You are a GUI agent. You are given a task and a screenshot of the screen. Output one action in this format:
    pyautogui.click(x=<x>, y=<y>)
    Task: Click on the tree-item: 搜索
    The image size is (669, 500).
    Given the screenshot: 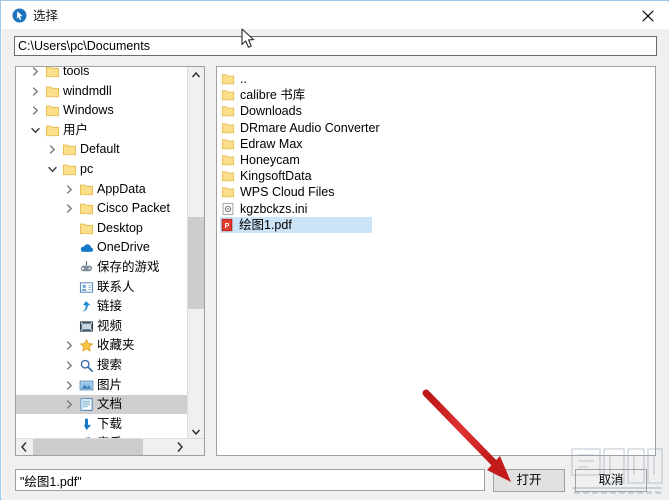 What is the action you would take?
    pyautogui.click(x=103, y=365)
    